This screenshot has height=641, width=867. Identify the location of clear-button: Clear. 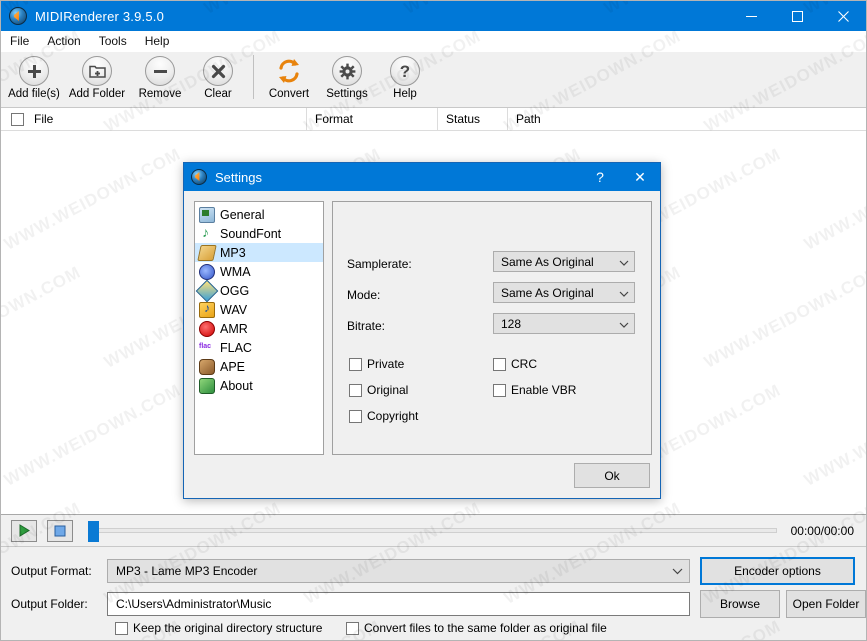
(218, 79).